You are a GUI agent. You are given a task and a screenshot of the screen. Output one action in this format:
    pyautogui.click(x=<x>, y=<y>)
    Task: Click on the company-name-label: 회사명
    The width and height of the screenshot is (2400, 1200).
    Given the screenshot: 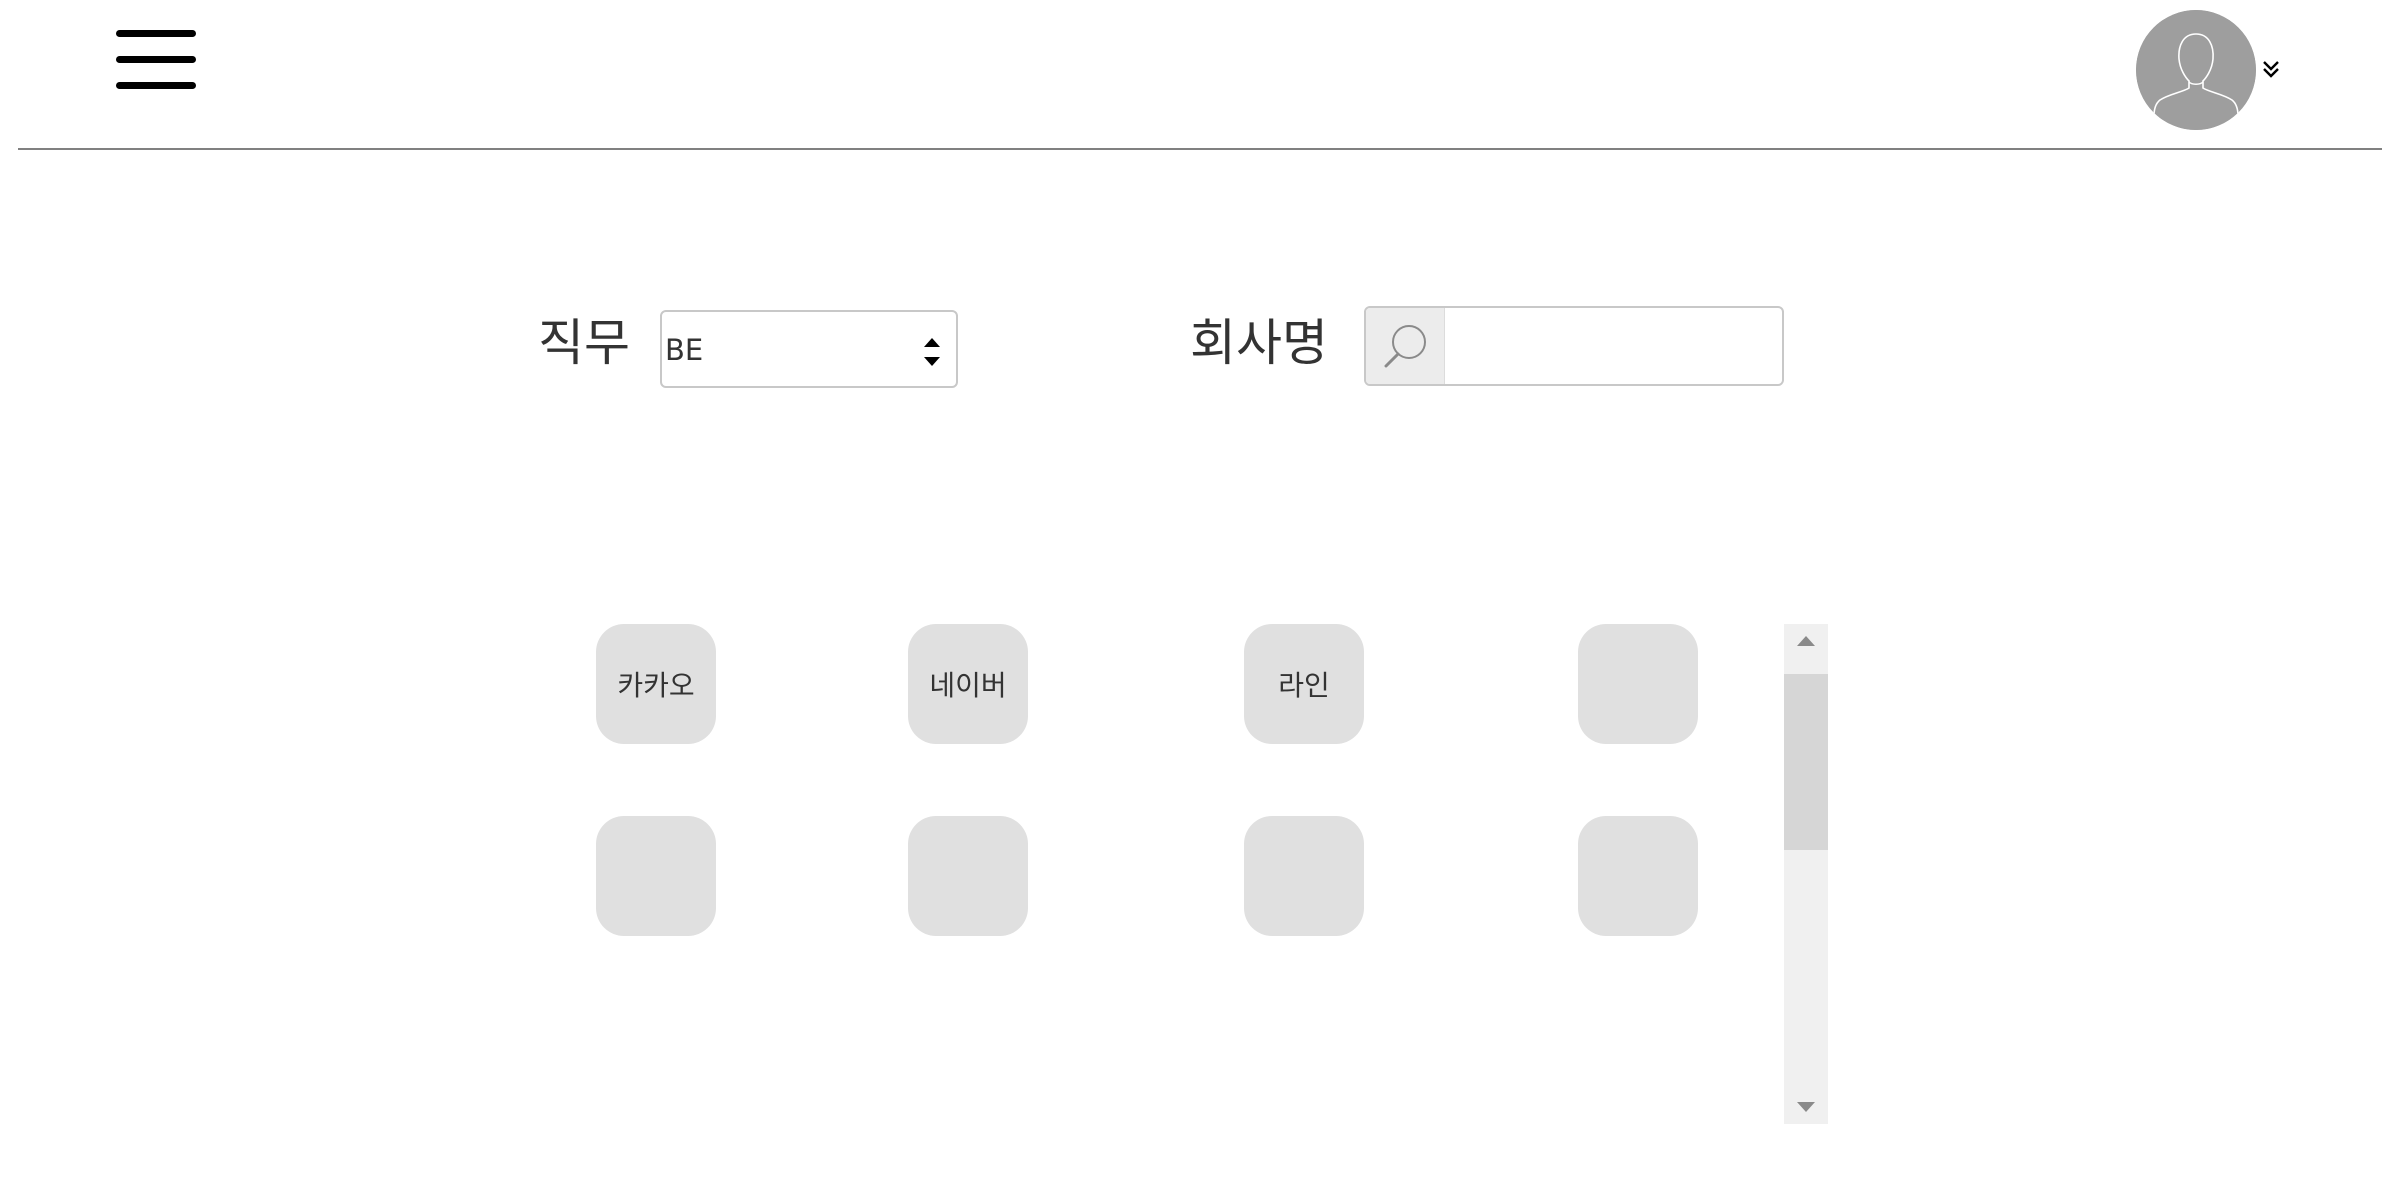 What is the action you would take?
    pyautogui.click(x=1259, y=343)
    